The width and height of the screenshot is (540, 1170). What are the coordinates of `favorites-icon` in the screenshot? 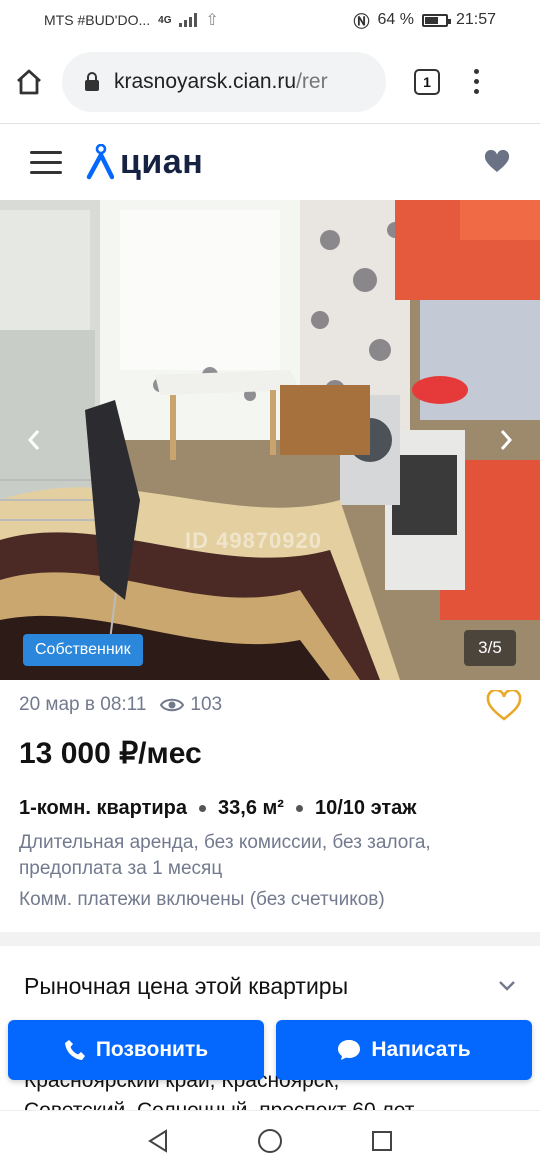 It's located at (497, 162).